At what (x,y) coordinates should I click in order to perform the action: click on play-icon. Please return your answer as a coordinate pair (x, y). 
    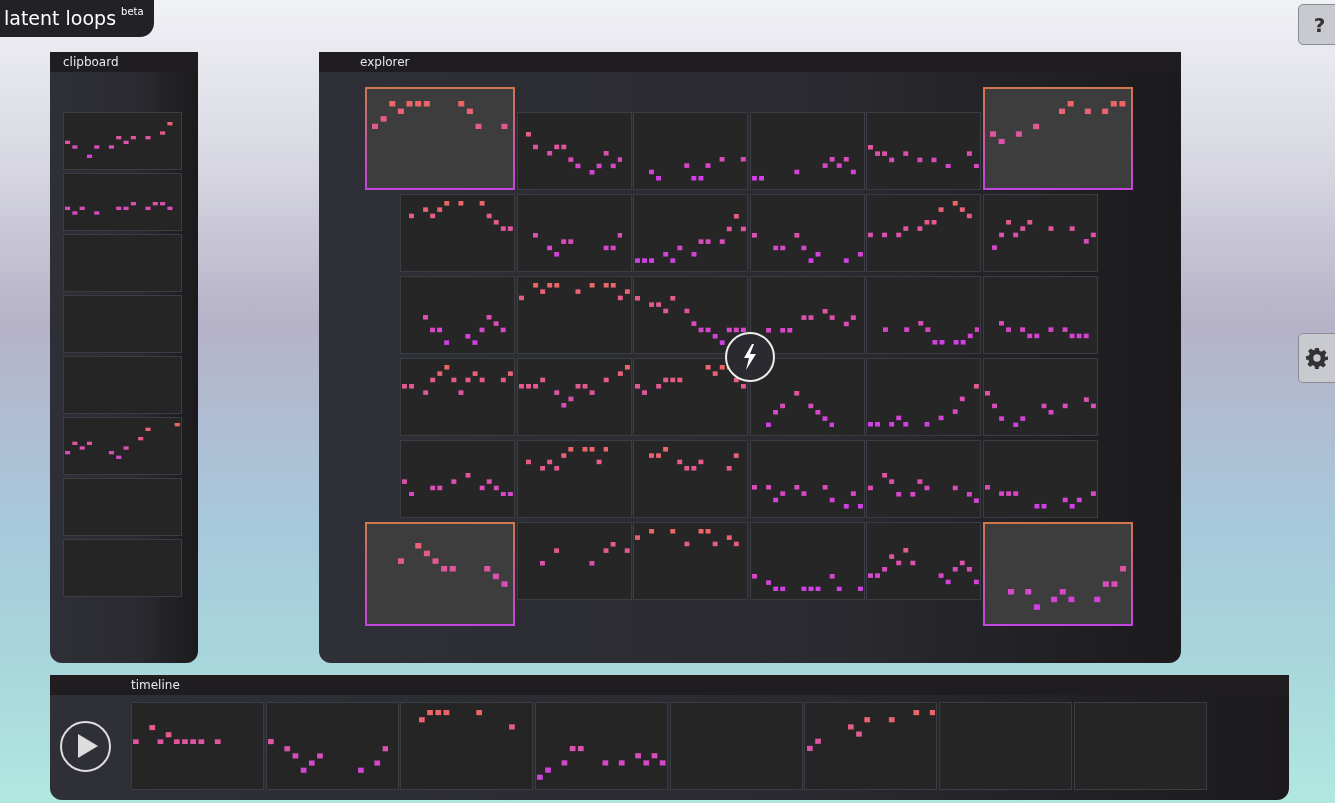
    Looking at the image, I should click on (87, 746).